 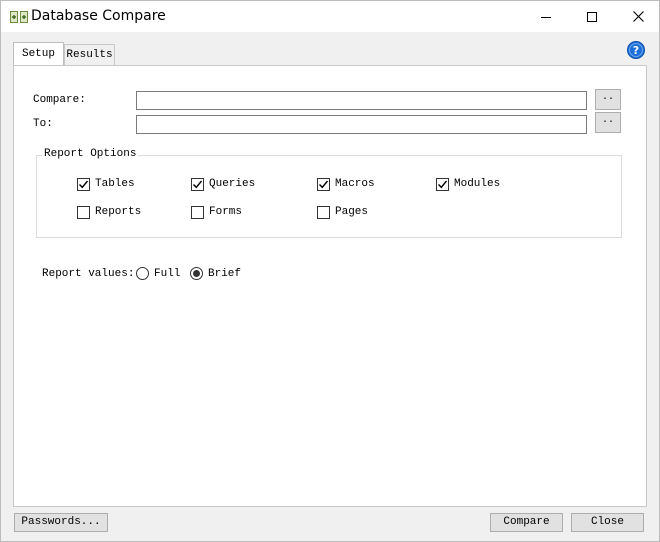 I want to click on macros-checkbox, so click(x=323, y=184).